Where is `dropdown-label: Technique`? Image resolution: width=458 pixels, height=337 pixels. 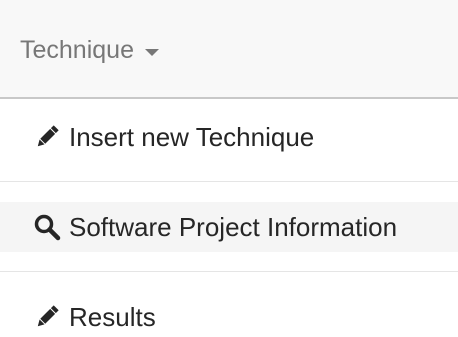 dropdown-label: Technique is located at coordinates (77, 50).